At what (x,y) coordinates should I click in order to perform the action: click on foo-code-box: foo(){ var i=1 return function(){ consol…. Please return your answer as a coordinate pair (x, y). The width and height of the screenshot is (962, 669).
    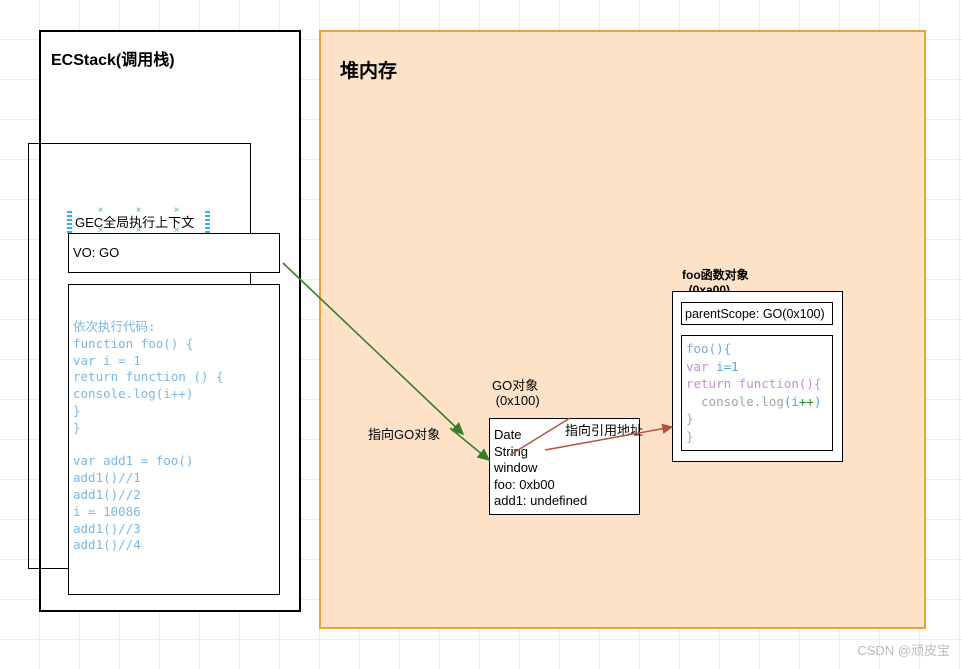
    Looking at the image, I should click on (757, 393).